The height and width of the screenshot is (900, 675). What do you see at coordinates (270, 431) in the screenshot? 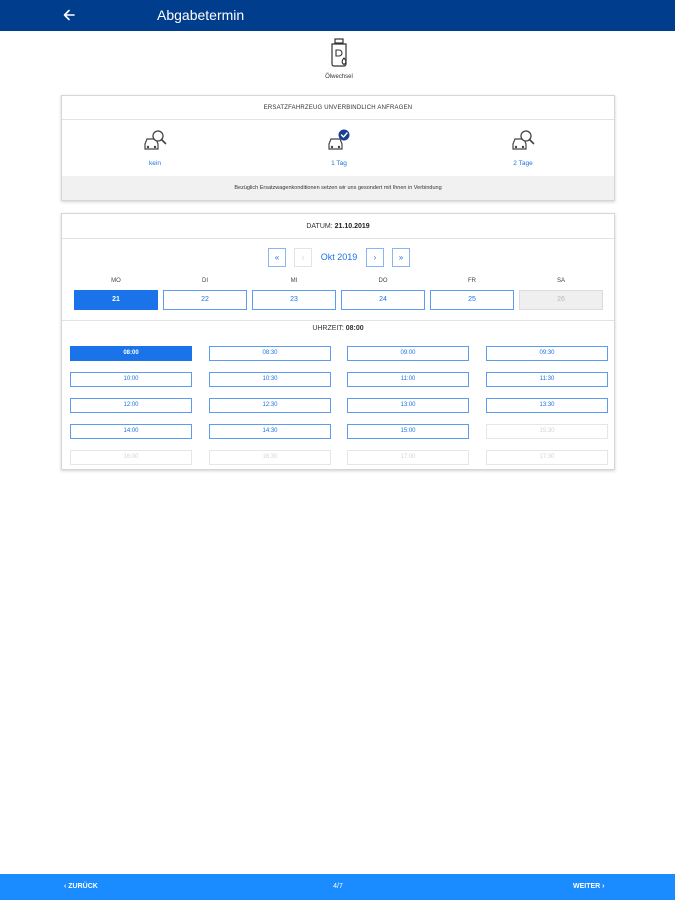
I see `time-slot: 14:30` at bounding box center [270, 431].